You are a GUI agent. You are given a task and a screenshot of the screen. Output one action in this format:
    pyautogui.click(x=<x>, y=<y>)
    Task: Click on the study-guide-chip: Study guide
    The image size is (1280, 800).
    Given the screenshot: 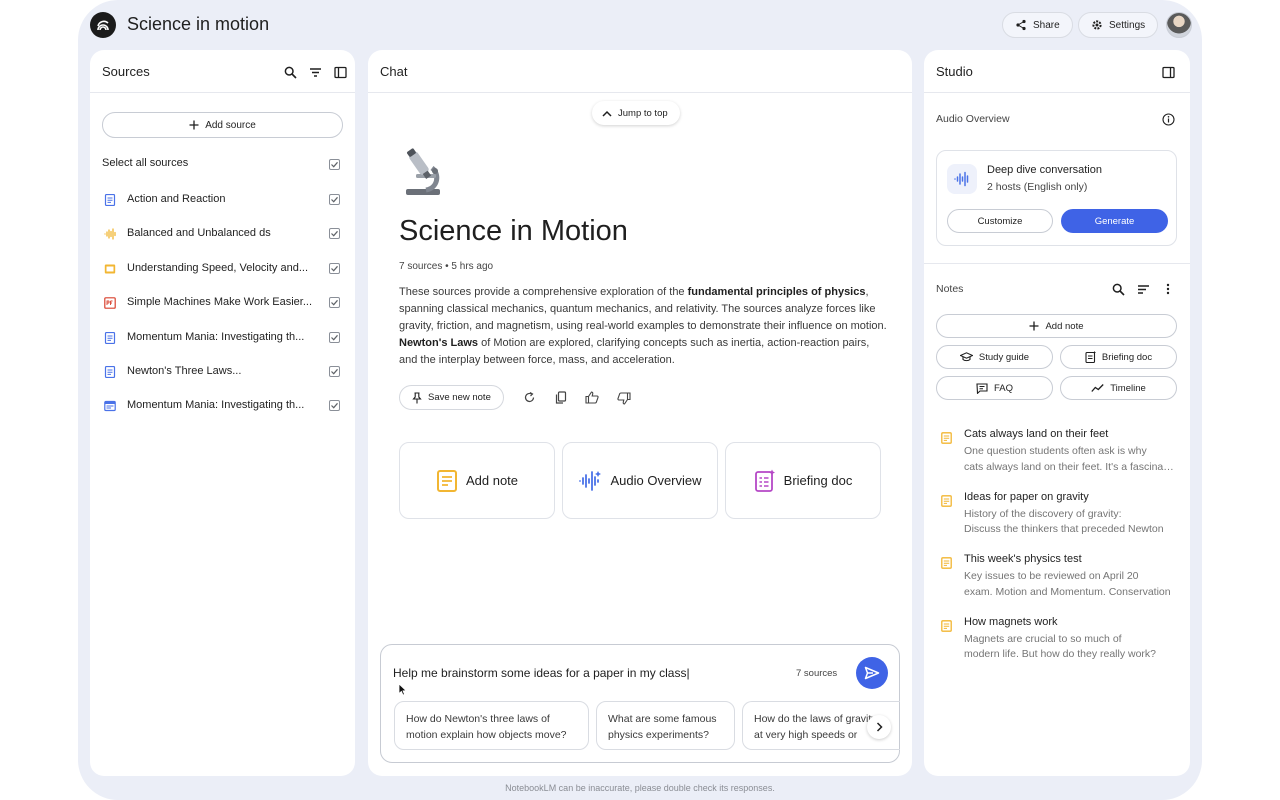 What is the action you would take?
    pyautogui.click(x=994, y=357)
    